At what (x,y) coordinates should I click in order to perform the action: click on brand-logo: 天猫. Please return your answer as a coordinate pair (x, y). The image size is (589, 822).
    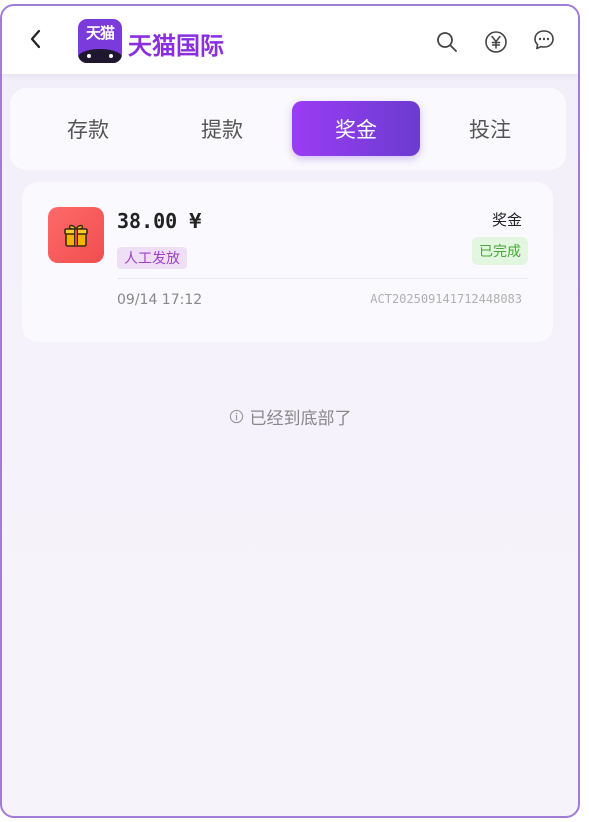
    Looking at the image, I should click on (100, 41).